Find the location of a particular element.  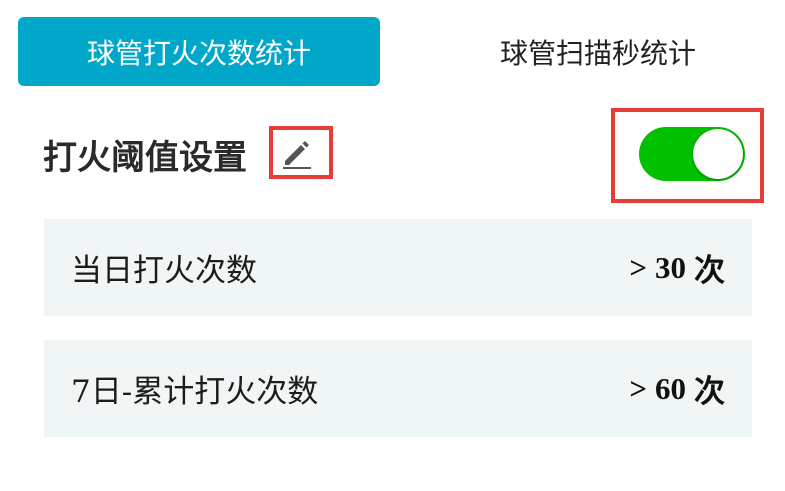

tab-tube-spark-count: 球管打火次数统计 is located at coordinates (199, 51).